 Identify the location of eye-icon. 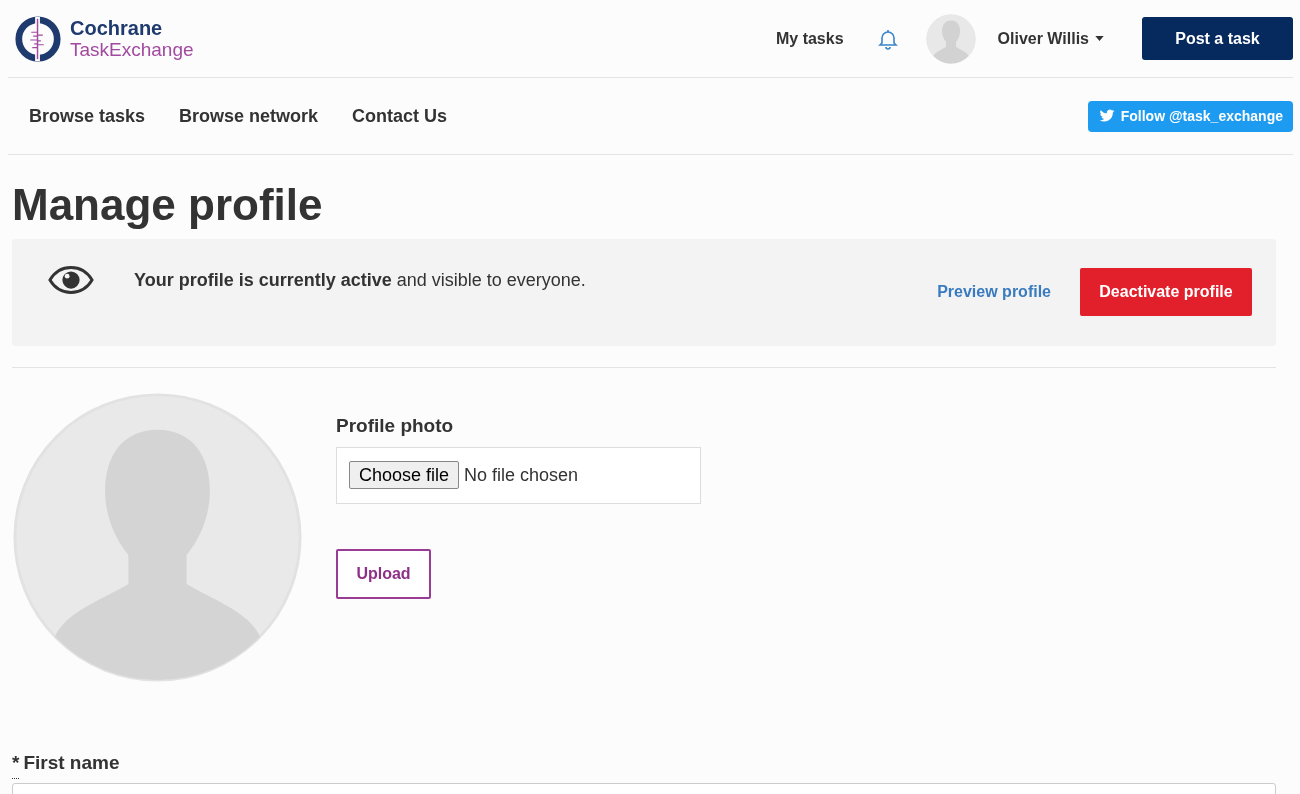
(71, 280).